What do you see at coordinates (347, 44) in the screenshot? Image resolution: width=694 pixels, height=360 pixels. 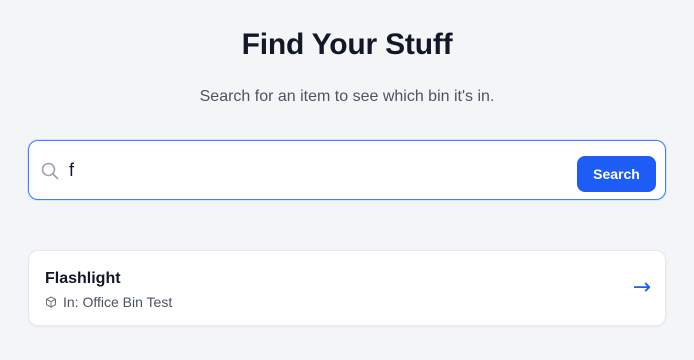 I see `page-title: Find Your Stuff` at bounding box center [347, 44].